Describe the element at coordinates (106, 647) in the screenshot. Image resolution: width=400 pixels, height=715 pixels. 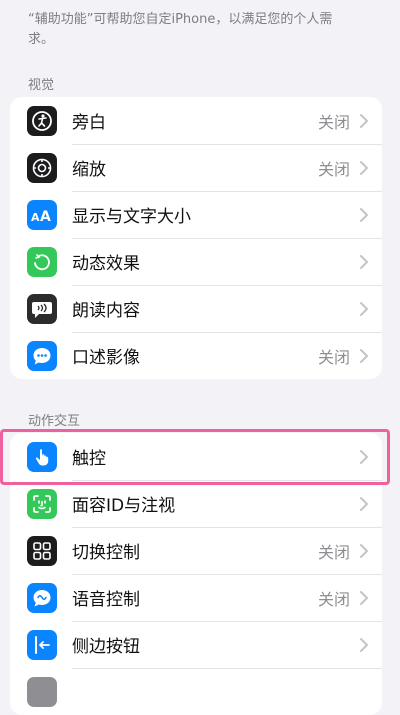
I see `row-label: 侧边按钮` at that location.